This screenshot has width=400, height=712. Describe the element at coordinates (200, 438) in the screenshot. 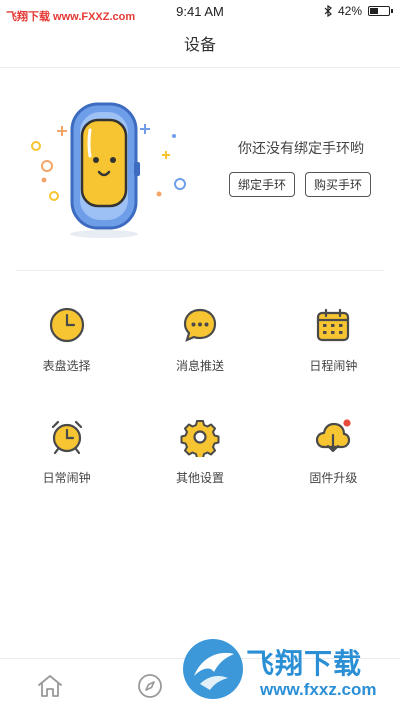

I see `gear-icon` at that location.